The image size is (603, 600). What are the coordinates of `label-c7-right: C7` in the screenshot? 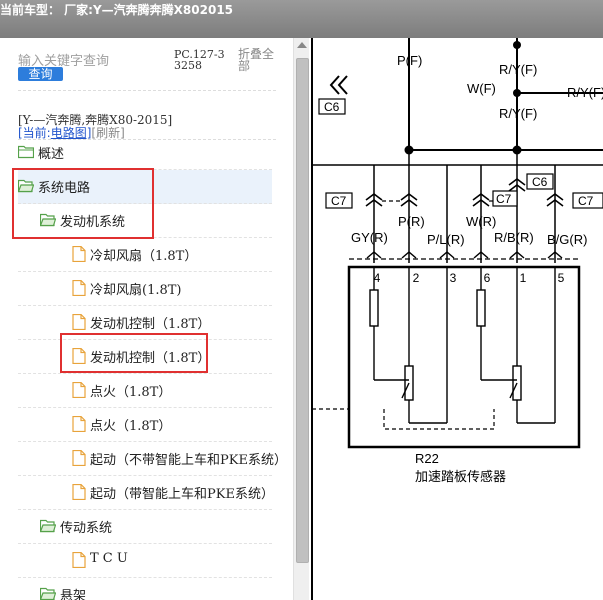 It's located at (586, 201).